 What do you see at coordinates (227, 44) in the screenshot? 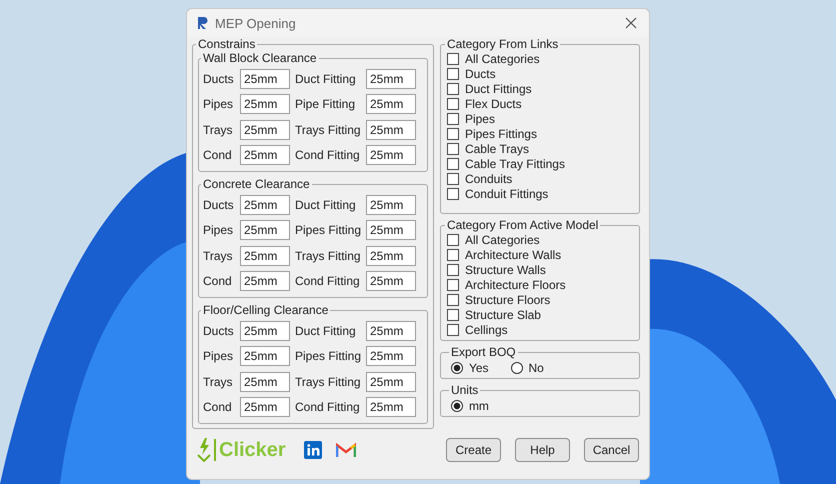
I see `group-legend: Constrains` at bounding box center [227, 44].